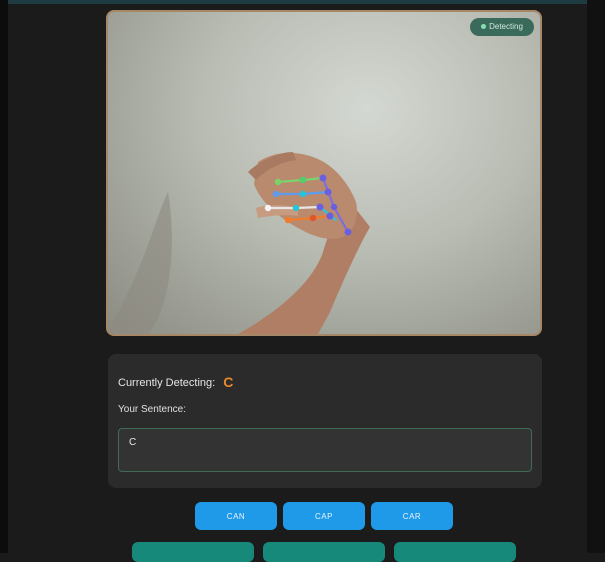 This screenshot has width=605, height=562. What do you see at coordinates (325, 450) in the screenshot?
I see `sentence-output: C` at bounding box center [325, 450].